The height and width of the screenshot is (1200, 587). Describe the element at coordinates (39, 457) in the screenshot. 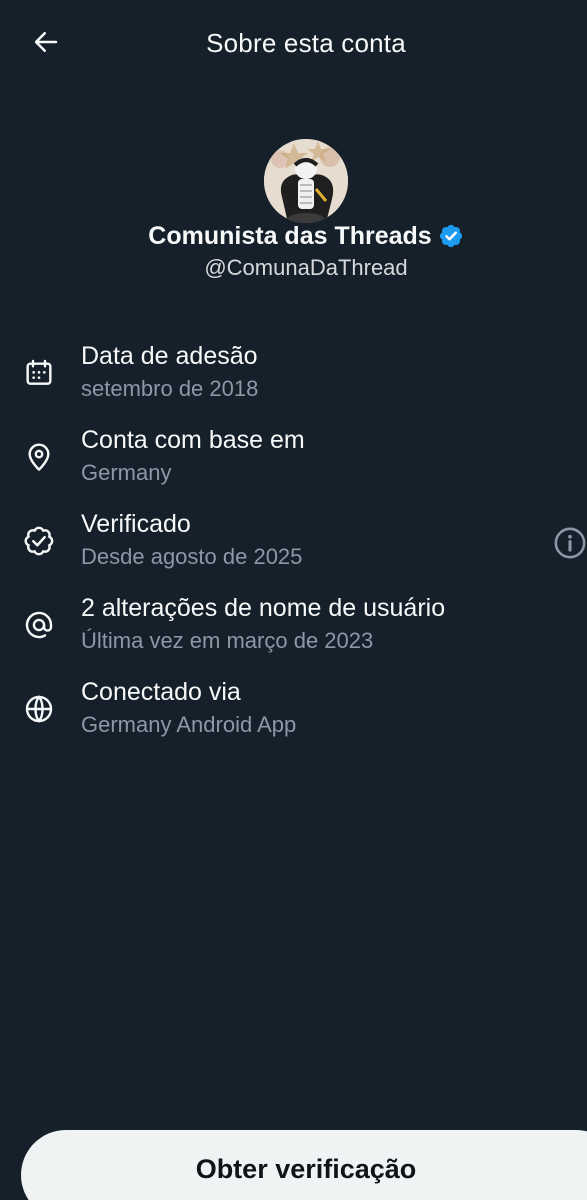

I see `location-pin-icon` at that location.